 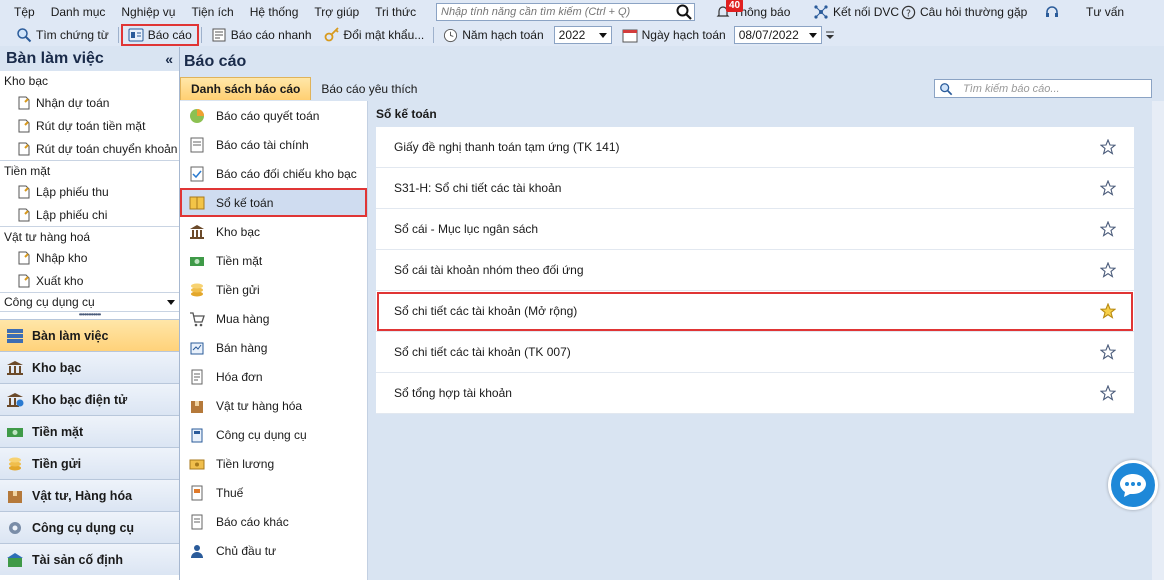 What do you see at coordinates (273, 173) in the screenshot?
I see `category-item: Báo cáo đối chiếu kho bạc` at bounding box center [273, 173].